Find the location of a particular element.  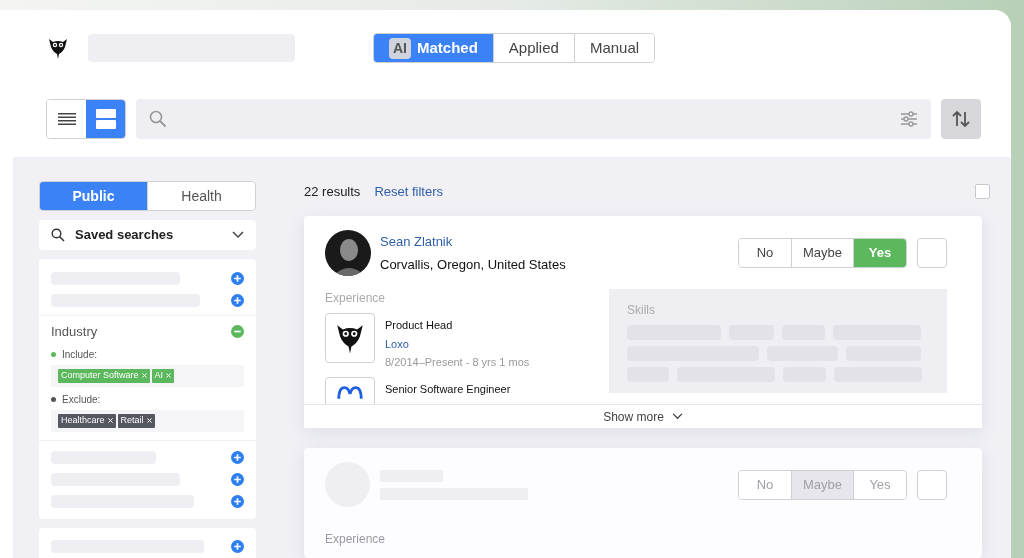

candidate-name-link: Sean Zlatnik is located at coordinates (473, 242).